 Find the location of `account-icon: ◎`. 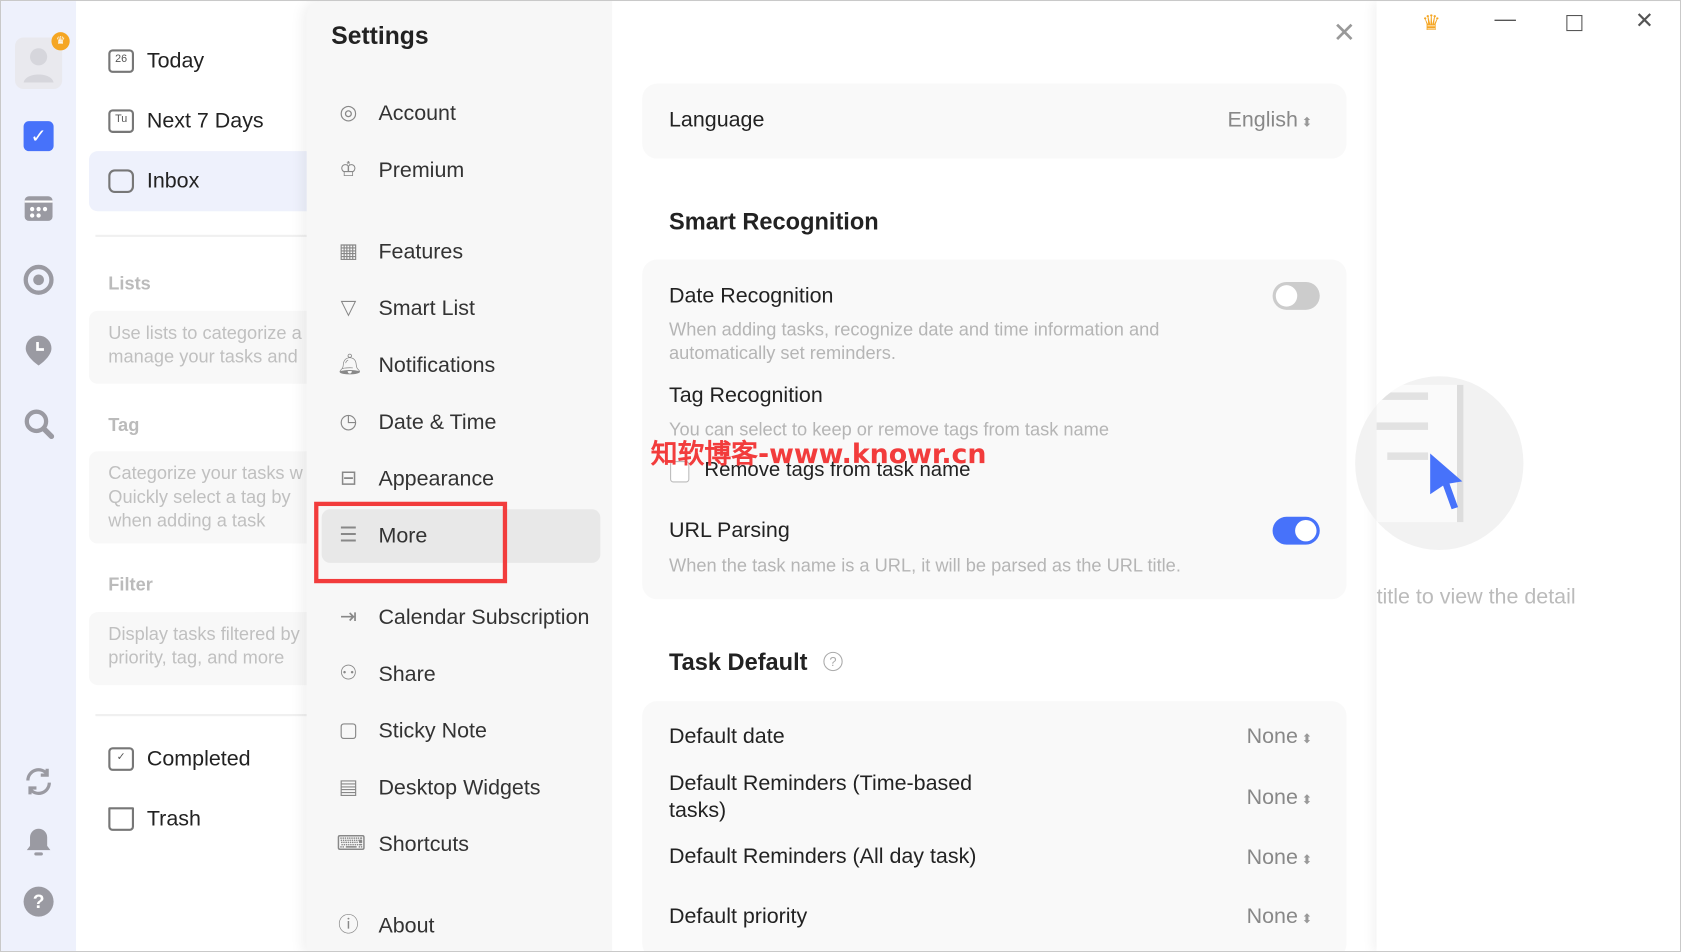

account-icon: ◎ is located at coordinates (348, 113).